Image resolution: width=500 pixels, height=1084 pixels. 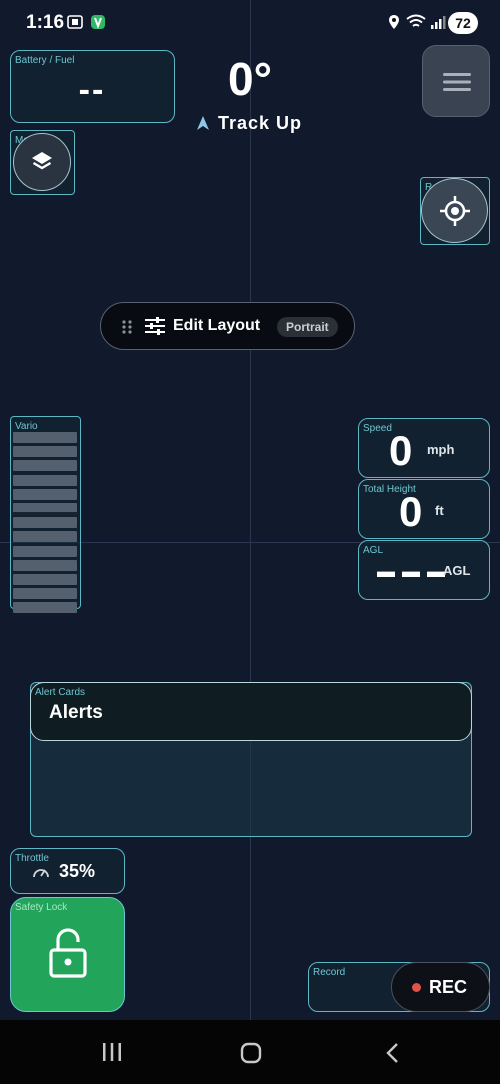 What do you see at coordinates (60, 692) in the screenshot?
I see `alert-cards-label-overlay: Alert Cards` at bounding box center [60, 692].